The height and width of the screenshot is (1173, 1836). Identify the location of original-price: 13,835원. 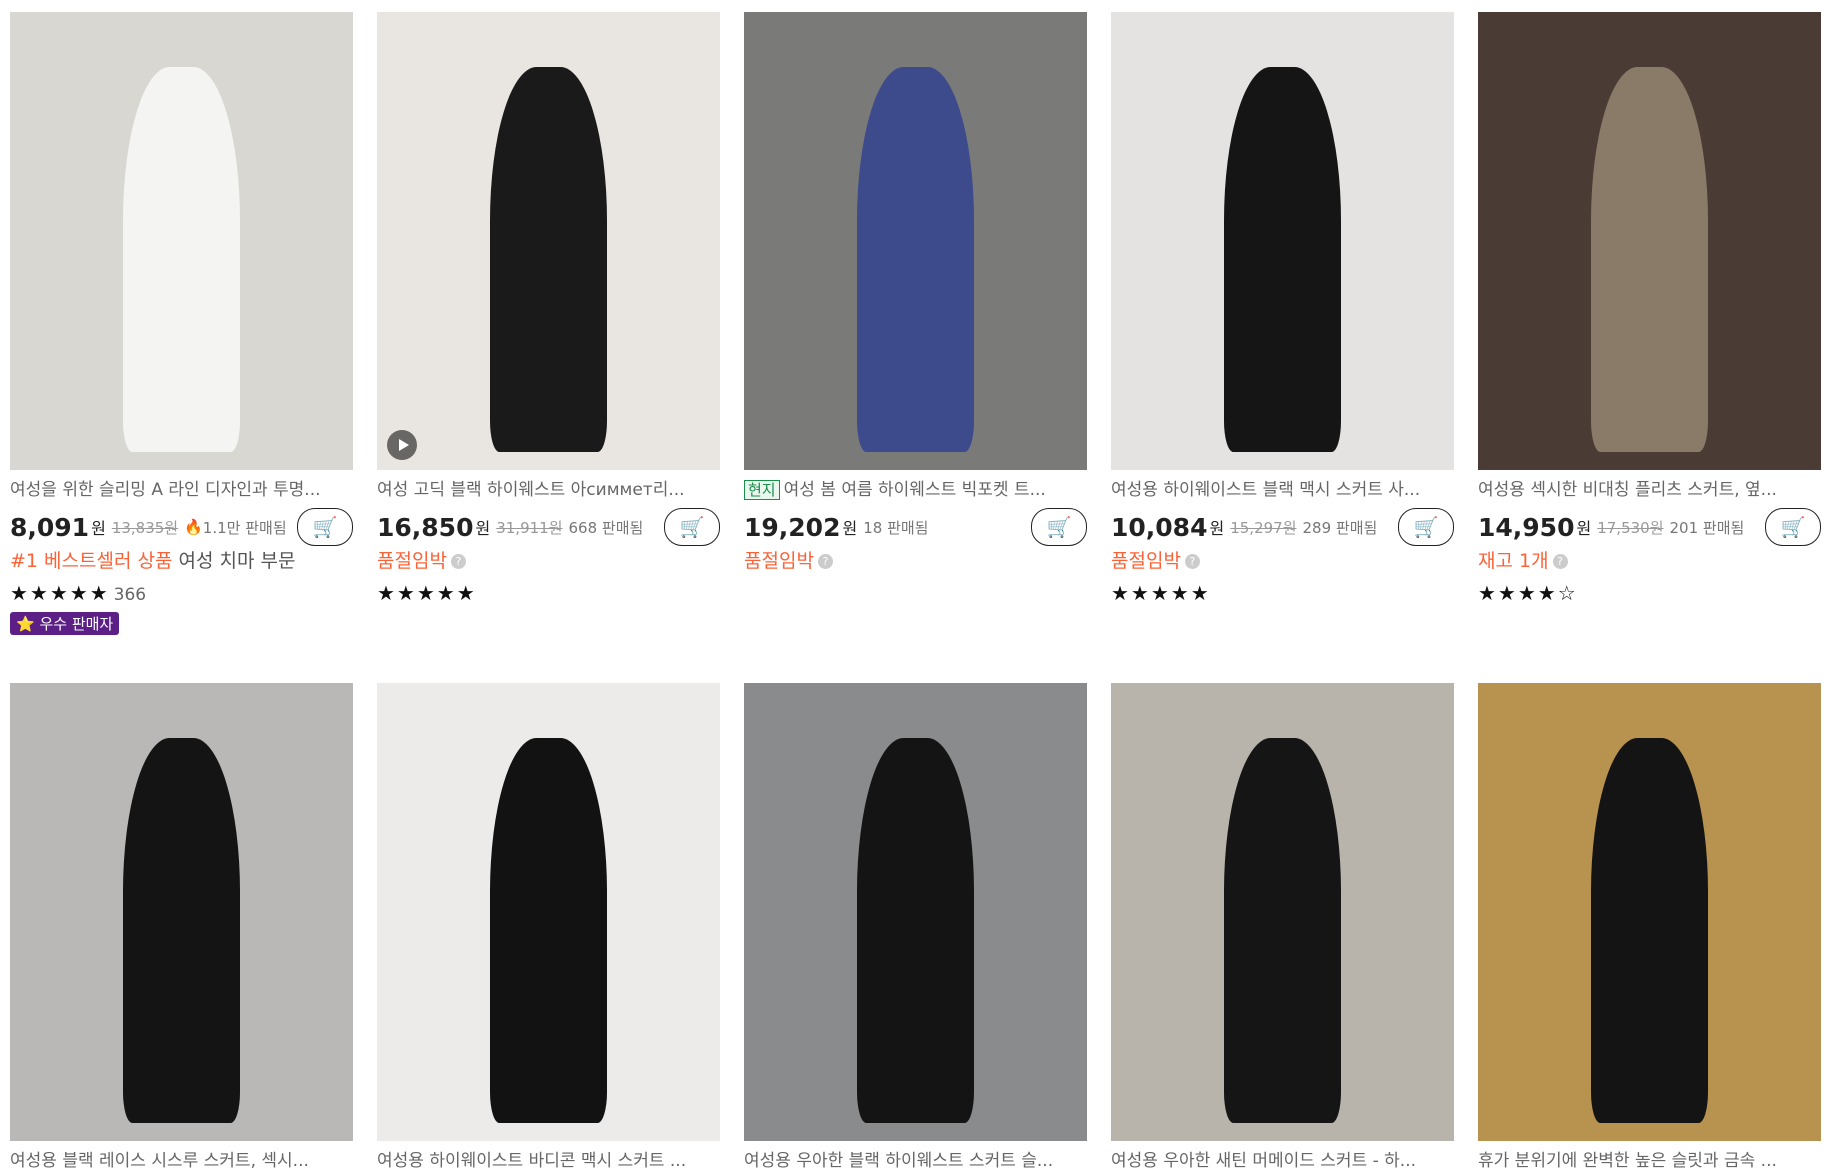
(145, 527).